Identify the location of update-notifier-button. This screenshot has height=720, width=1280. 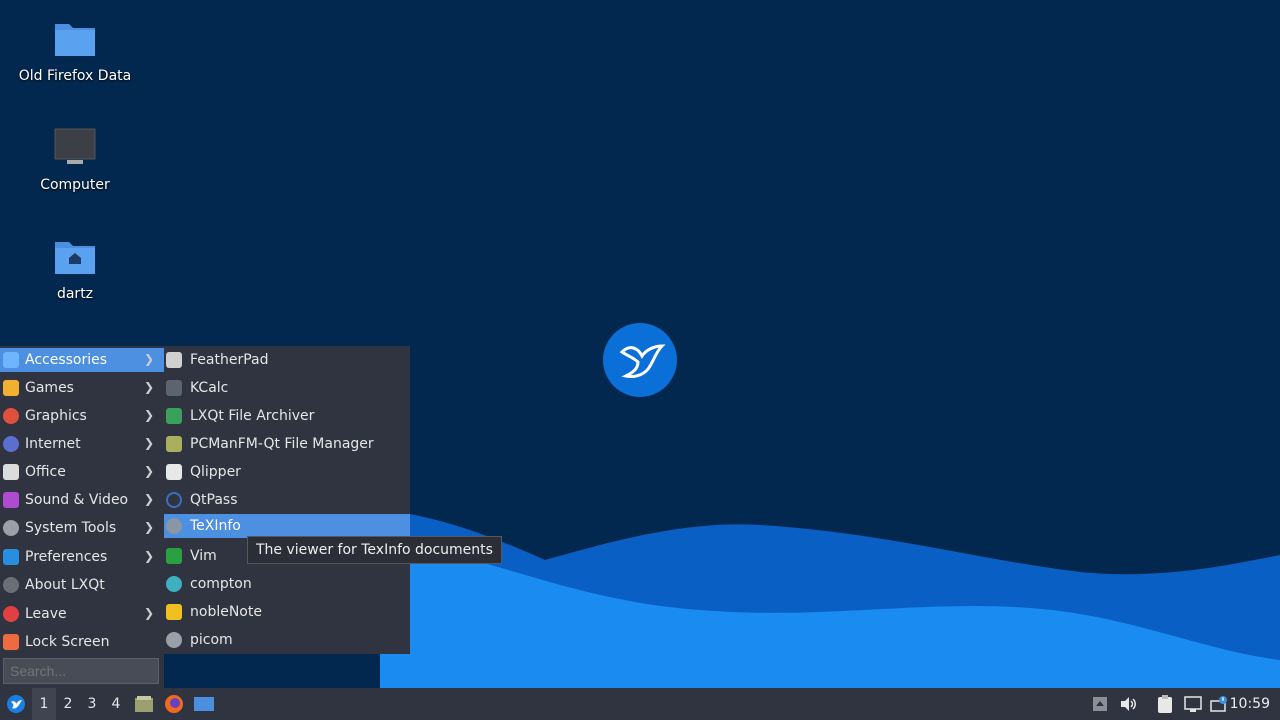
(1219, 704).